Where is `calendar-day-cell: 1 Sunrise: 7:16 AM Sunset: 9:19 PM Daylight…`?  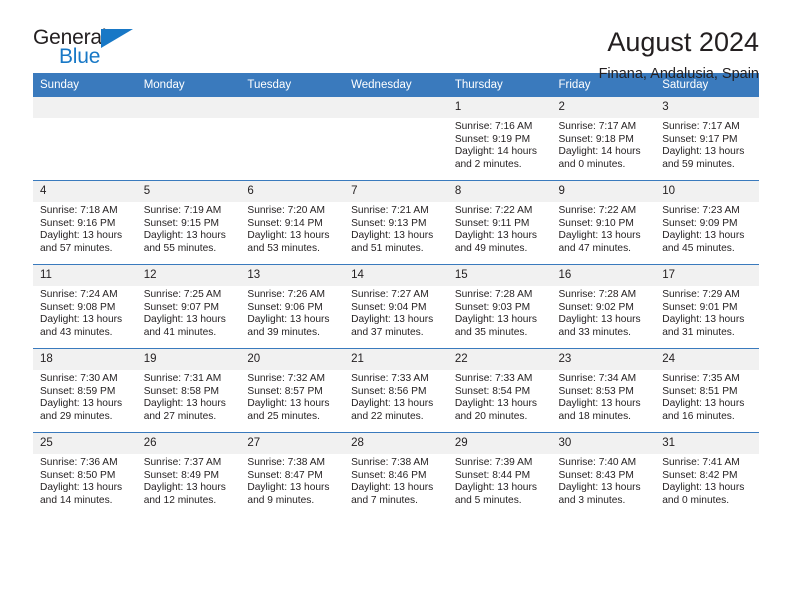 calendar-day-cell: 1 Sunrise: 7:16 AM Sunset: 9:19 PM Daylight… is located at coordinates (499, 138).